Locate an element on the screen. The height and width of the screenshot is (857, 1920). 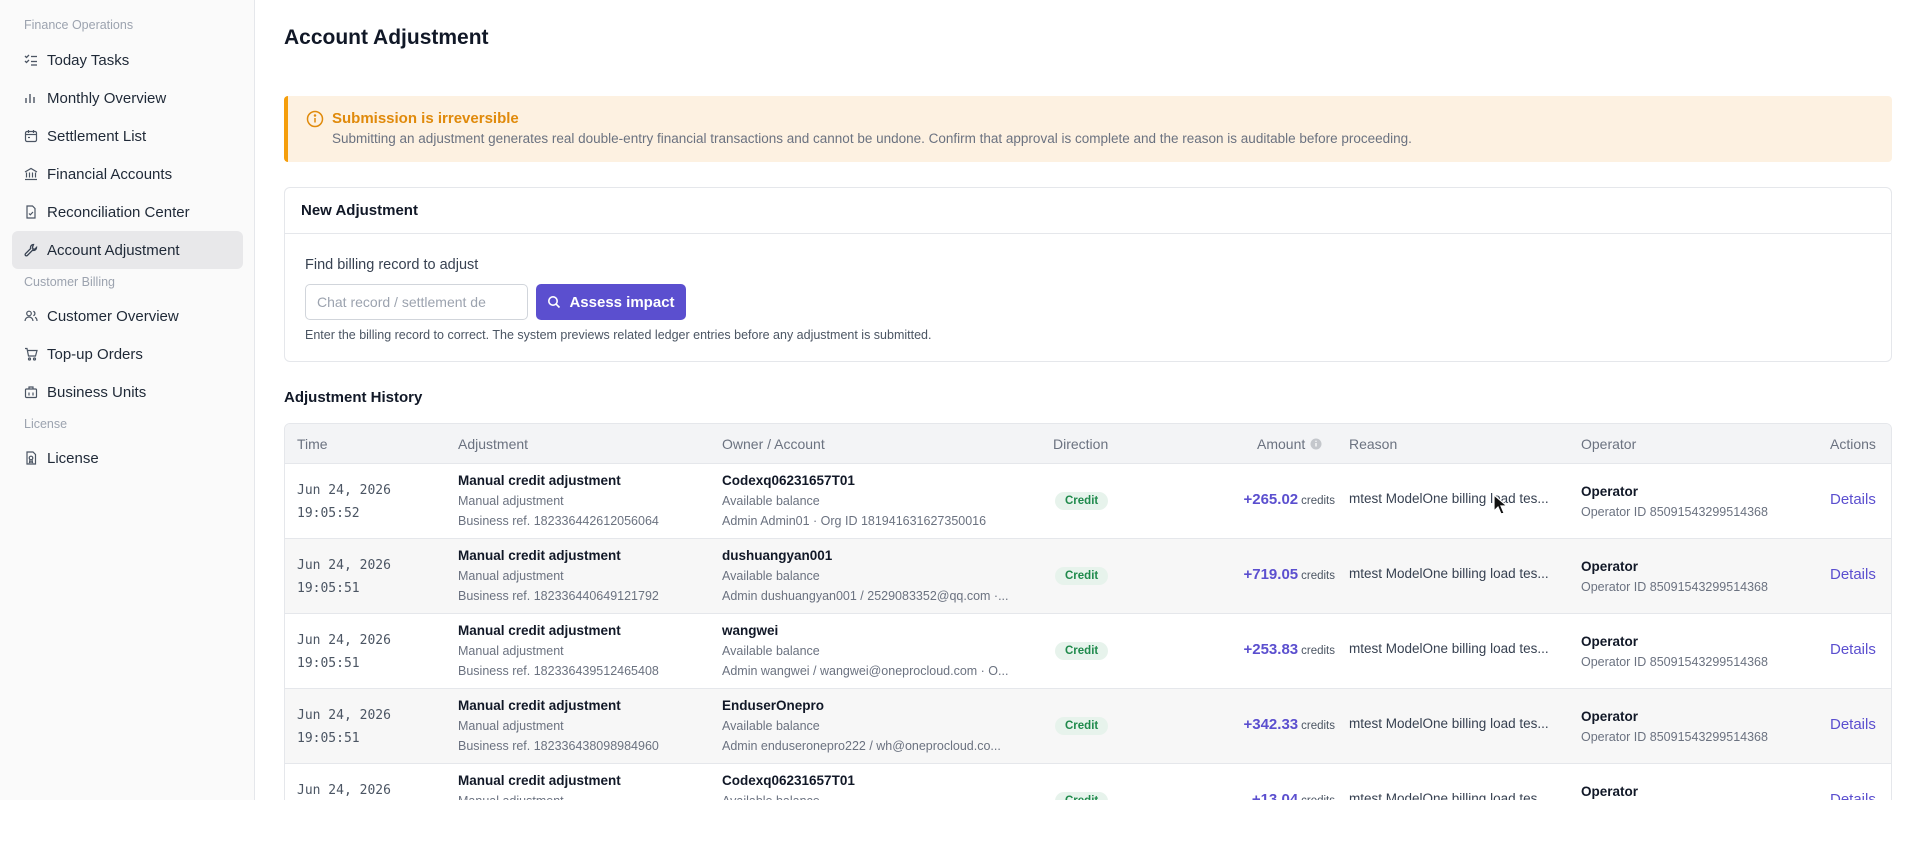
time-cell: Jun 24, 2026 19:05:52 is located at coordinates (344, 502).